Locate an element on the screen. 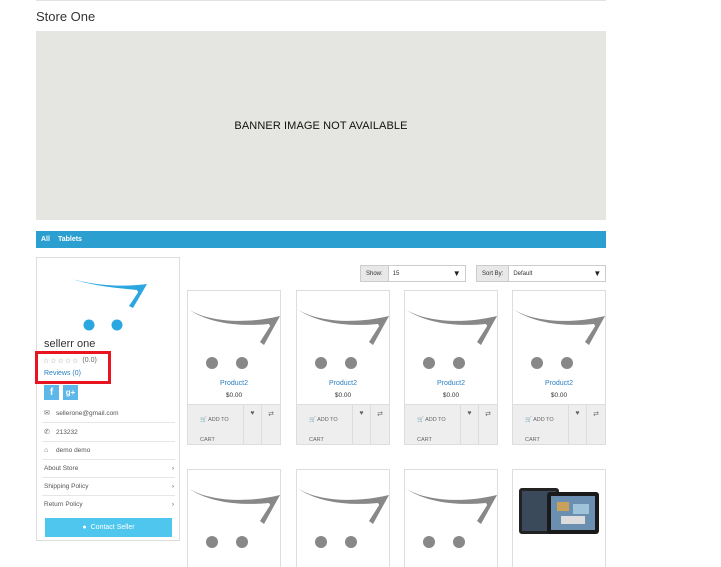 The height and width of the screenshot is (567, 721). seller-phone: ✆ 213232 is located at coordinates (61, 432).